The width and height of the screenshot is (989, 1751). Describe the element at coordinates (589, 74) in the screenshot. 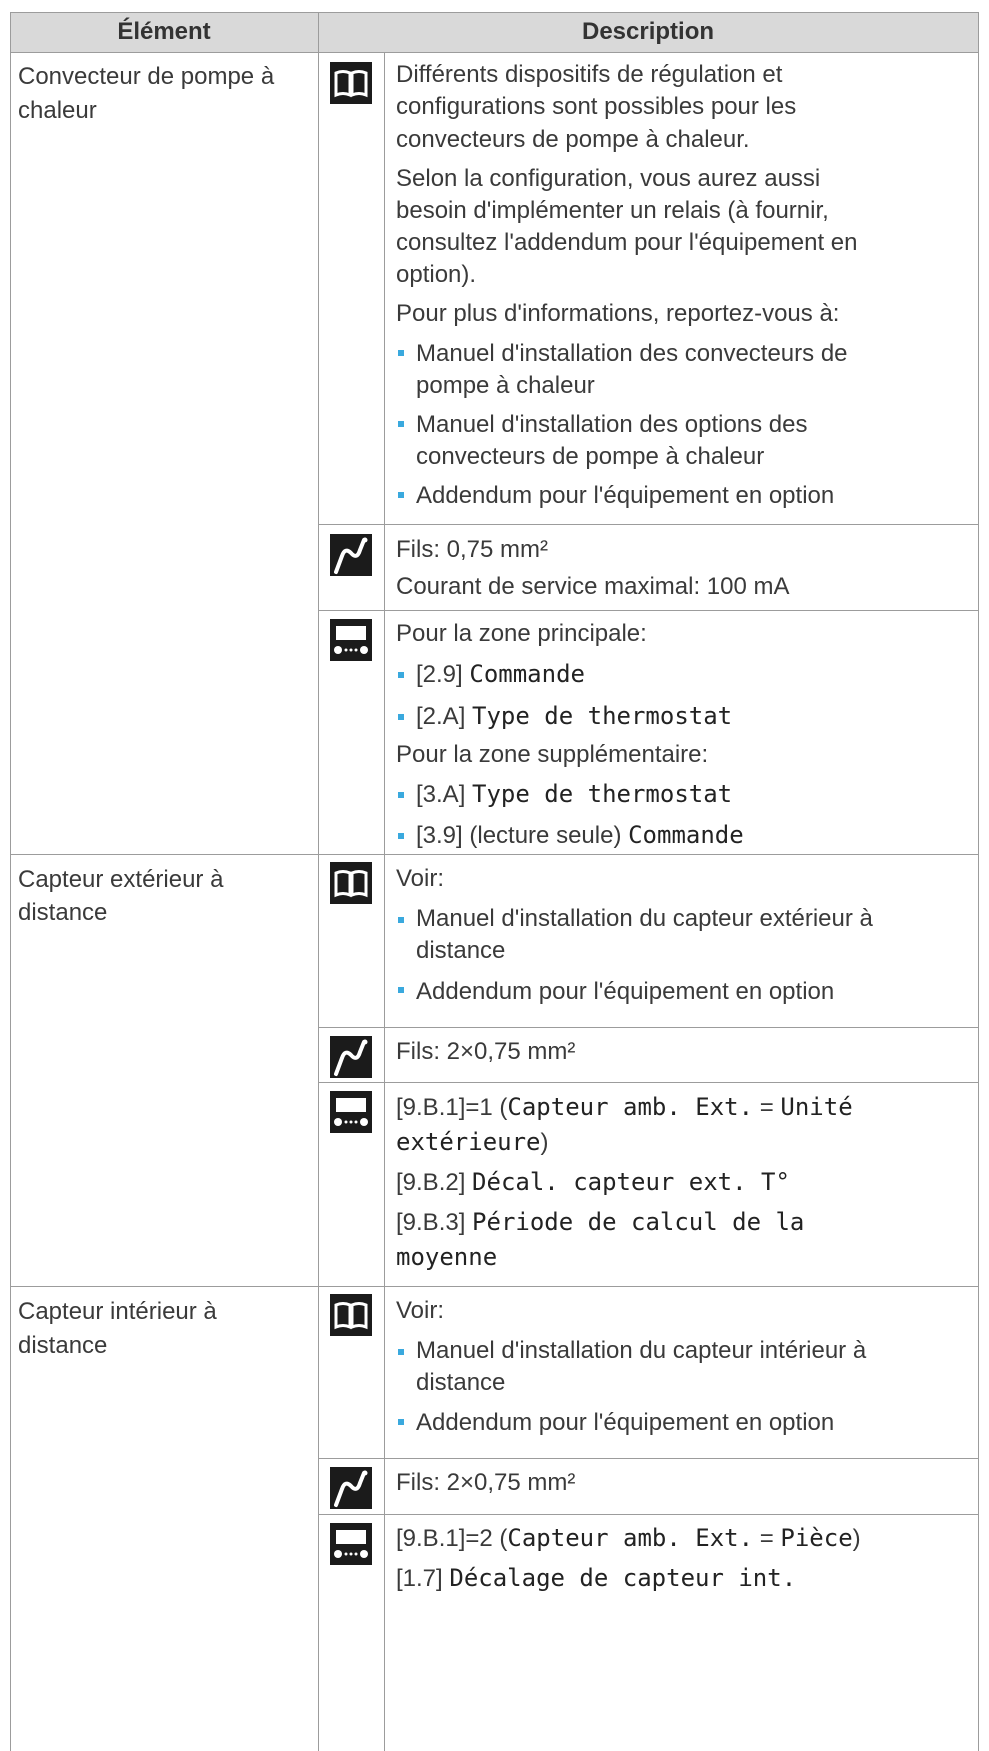

I see `book-text: Différents dispositifs de régulation et` at that location.